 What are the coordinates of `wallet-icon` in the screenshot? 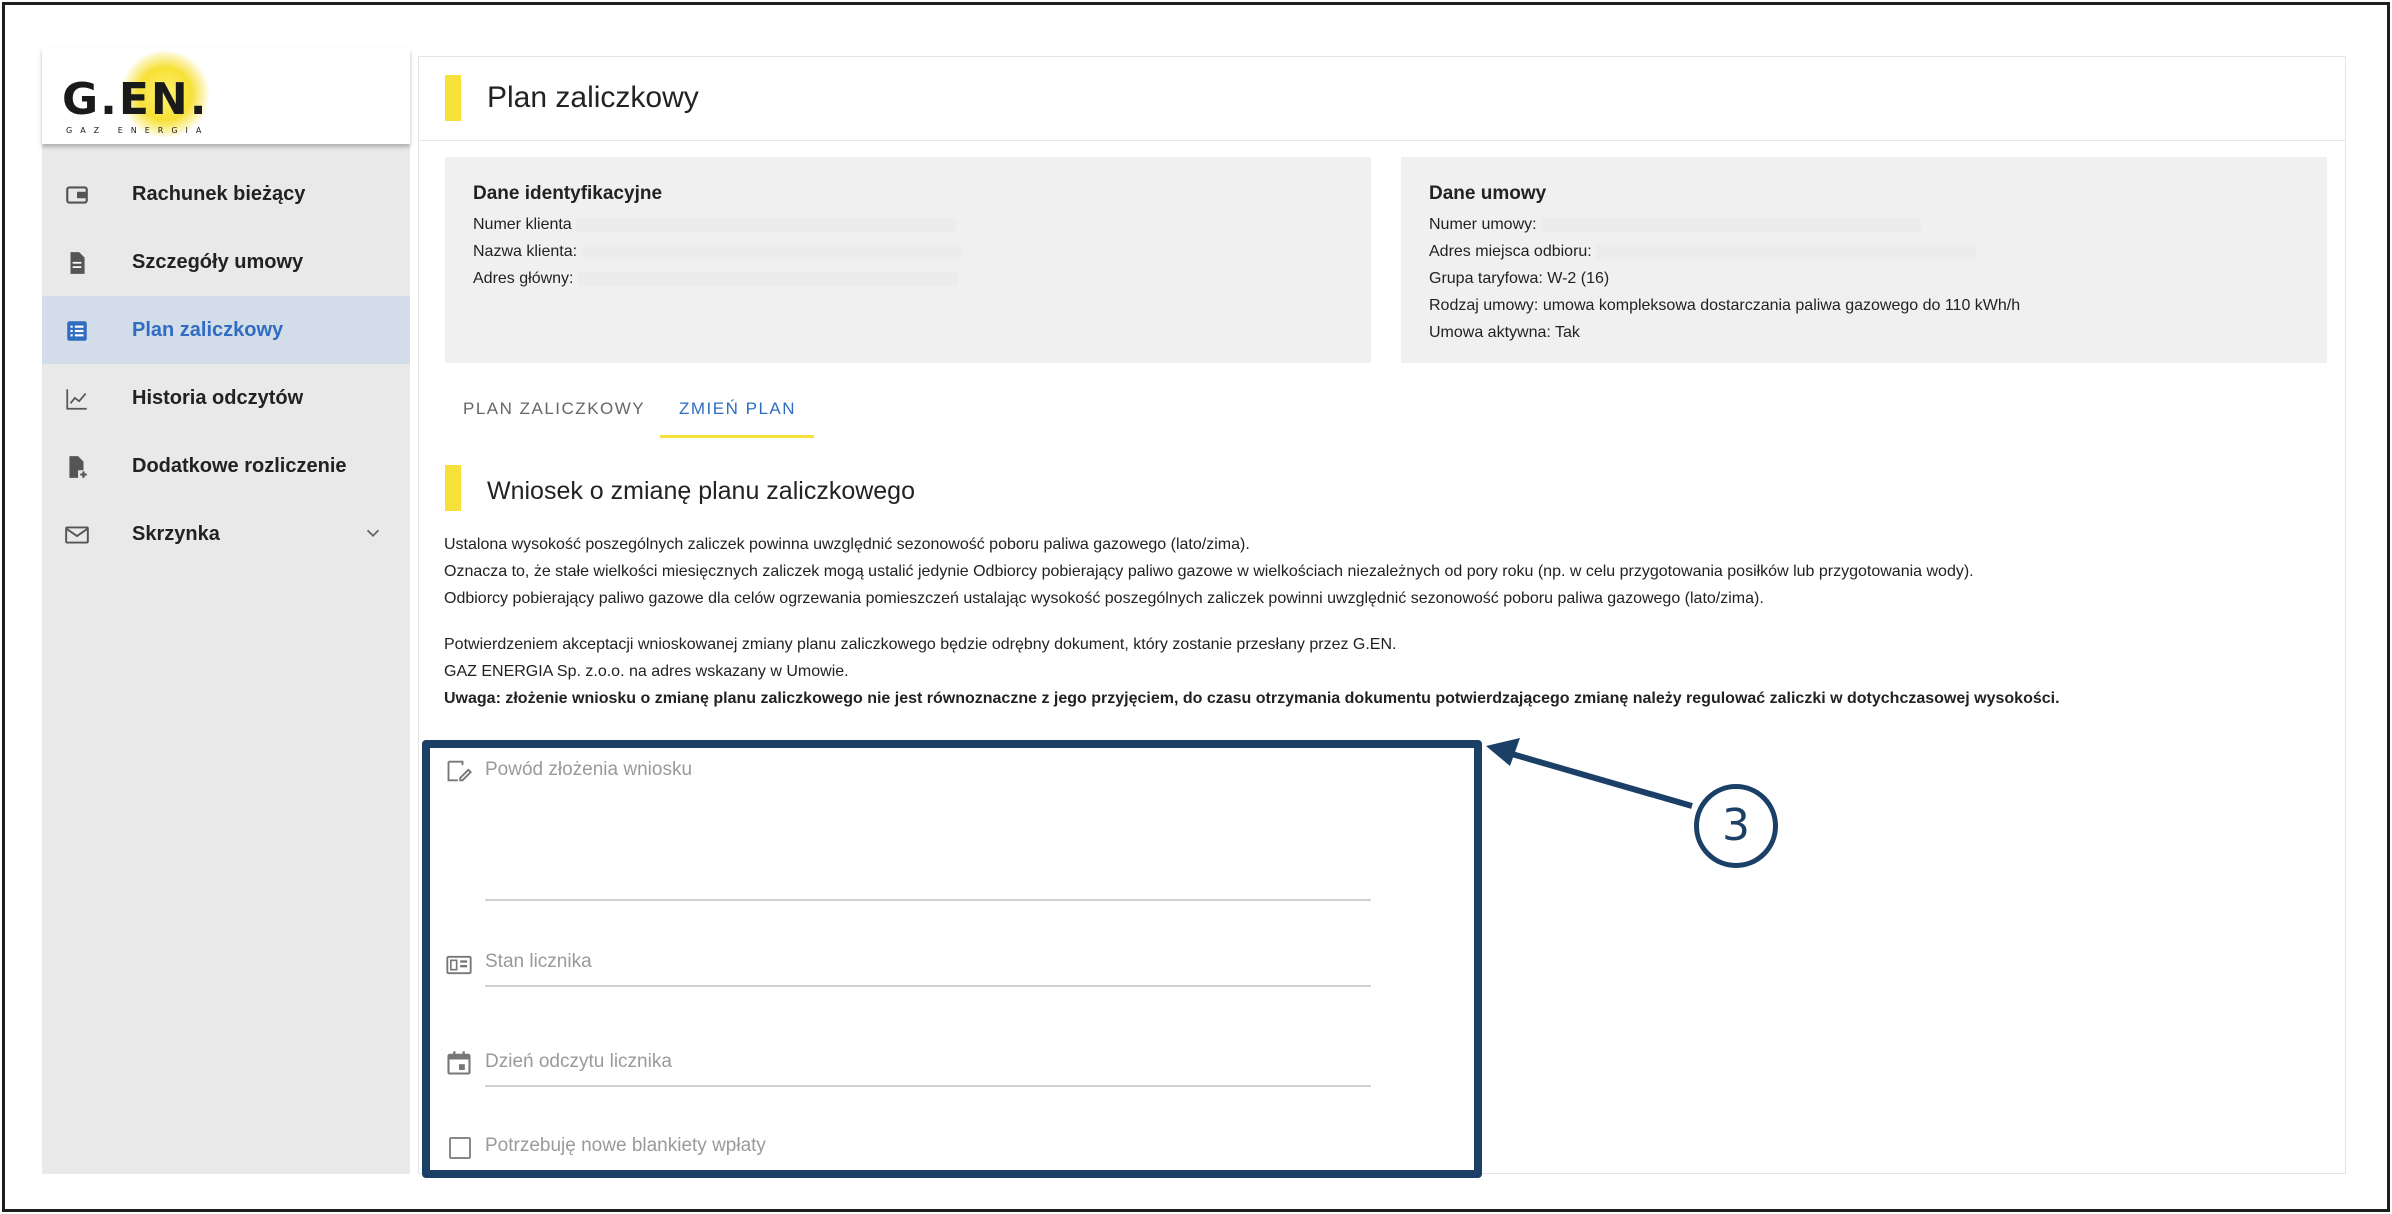 It's located at (77, 195).